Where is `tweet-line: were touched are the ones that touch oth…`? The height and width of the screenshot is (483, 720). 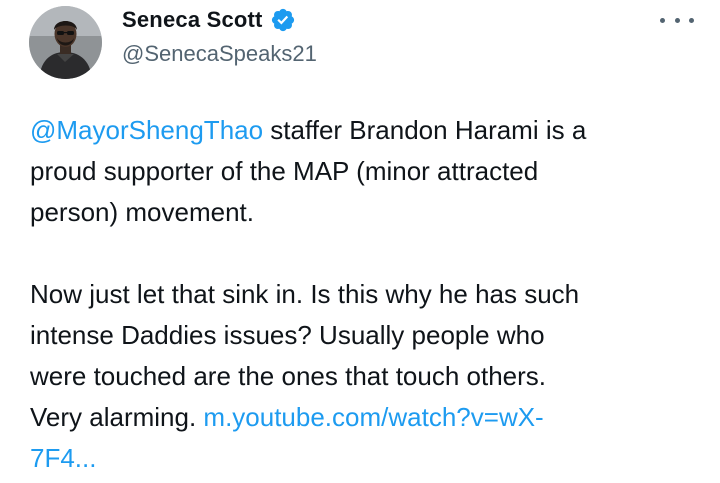
tweet-line: were touched are the ones that touch oth… is located at coordinates (288, 376).